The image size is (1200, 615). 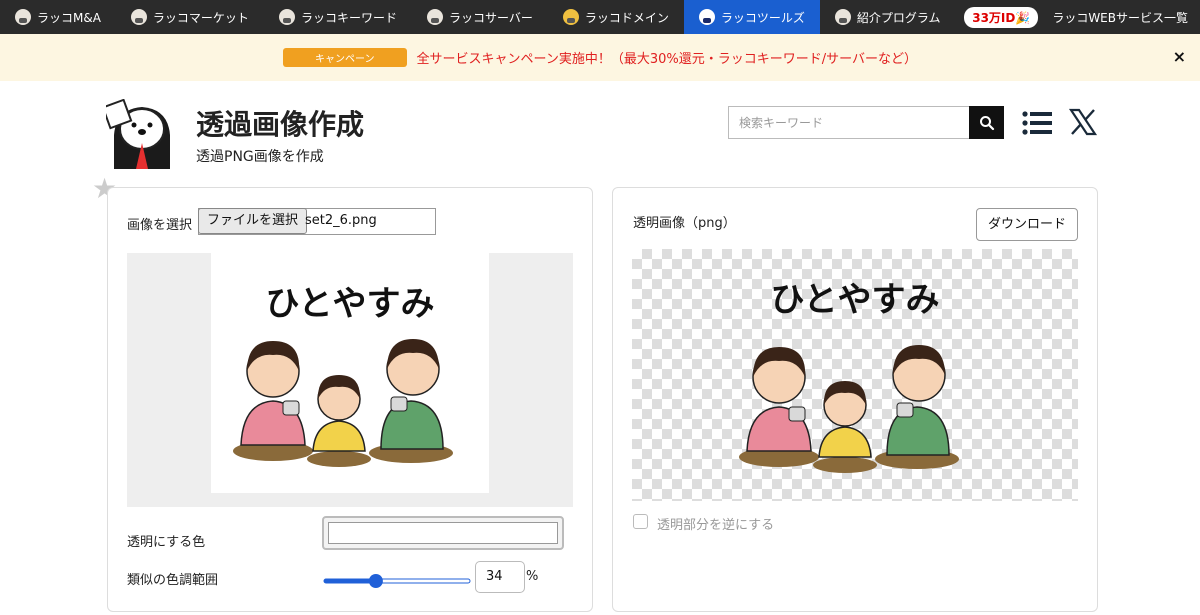 What do you see at coordinates (898, 17) in the screenshot?
I see `nav-item-label: 紹介プログラム` at bounding box center [898, 17].